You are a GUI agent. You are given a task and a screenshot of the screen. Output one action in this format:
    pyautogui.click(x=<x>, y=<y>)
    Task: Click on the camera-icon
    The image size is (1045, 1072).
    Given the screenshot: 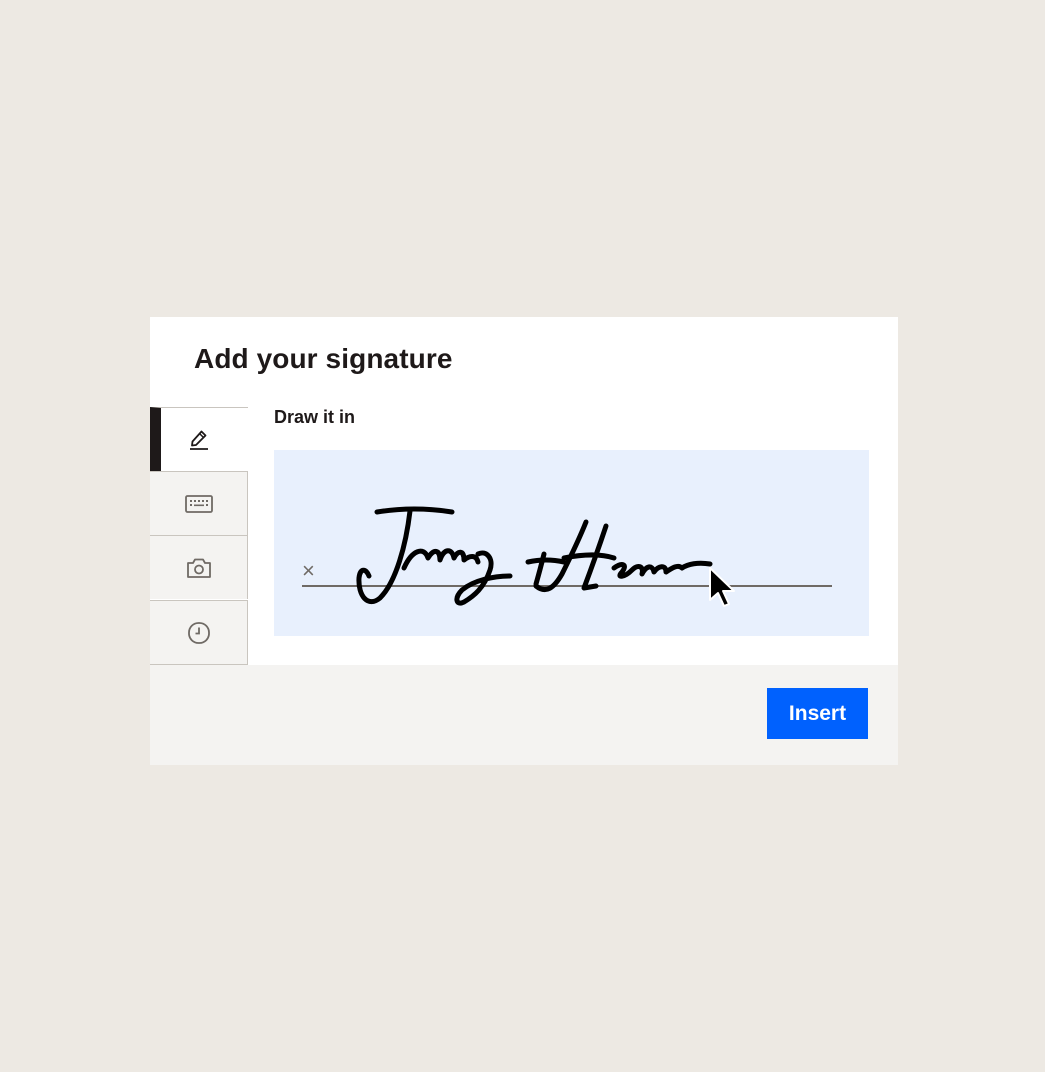 What is the action you would take?
    pyautogui.click(x=199, y=568)
    